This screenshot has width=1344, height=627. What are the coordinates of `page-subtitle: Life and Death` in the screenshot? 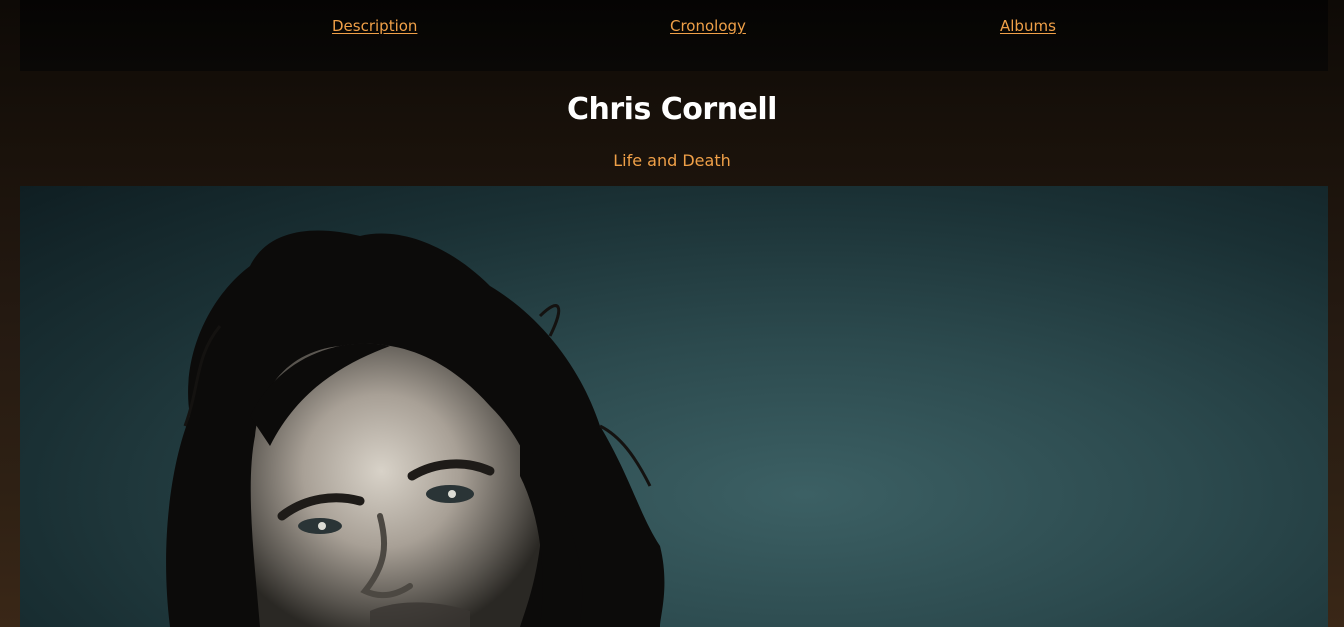 It's located at (672, 160).